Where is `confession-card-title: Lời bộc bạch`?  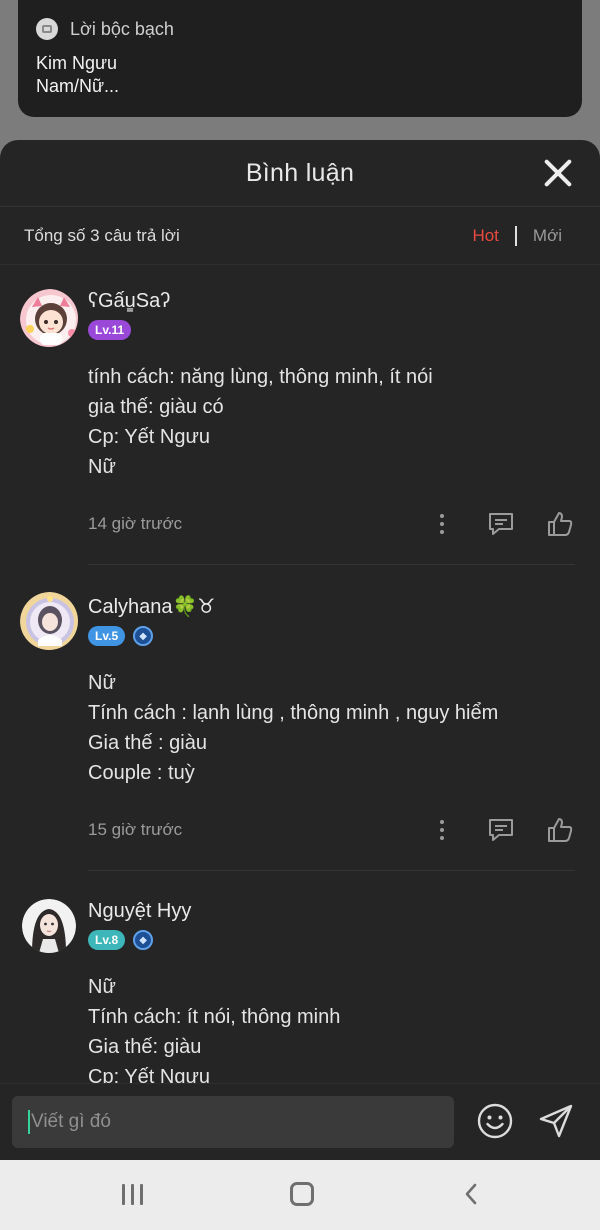 confession-card-title: Lời bộc bạch is located at coordinates (122, 28).